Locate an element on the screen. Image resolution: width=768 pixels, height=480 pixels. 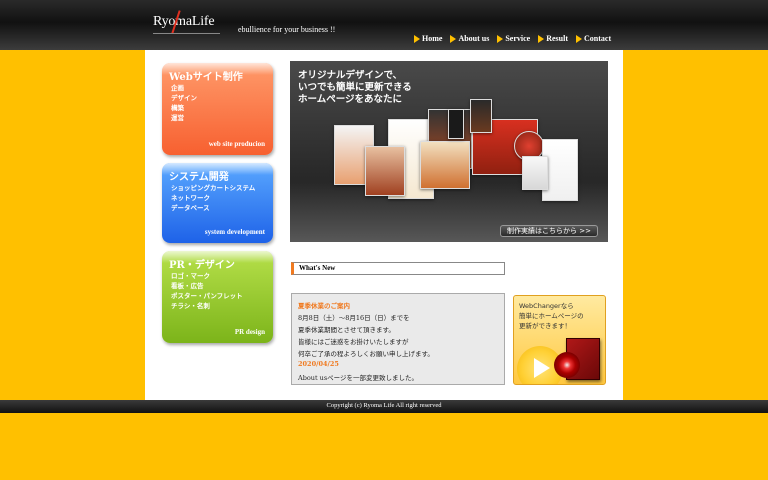
menu-box-subtitle: system development is located at coordinates (234, 232).